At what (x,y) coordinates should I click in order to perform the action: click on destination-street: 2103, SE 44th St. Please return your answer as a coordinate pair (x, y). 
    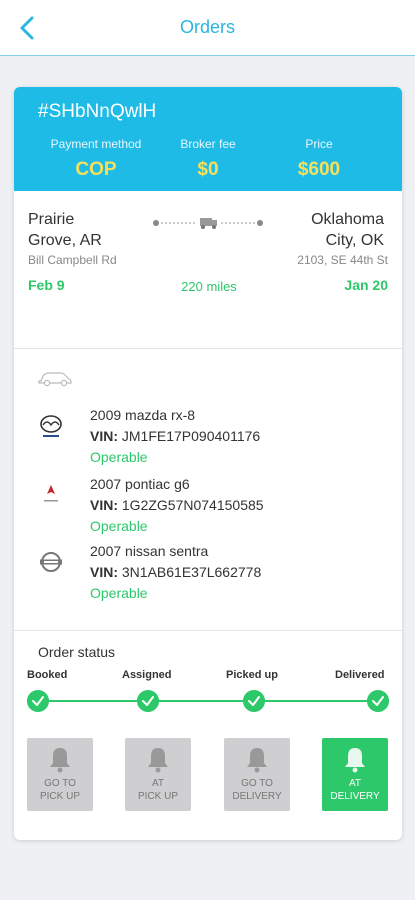
    Looking at the image, I should click on (342, 260).